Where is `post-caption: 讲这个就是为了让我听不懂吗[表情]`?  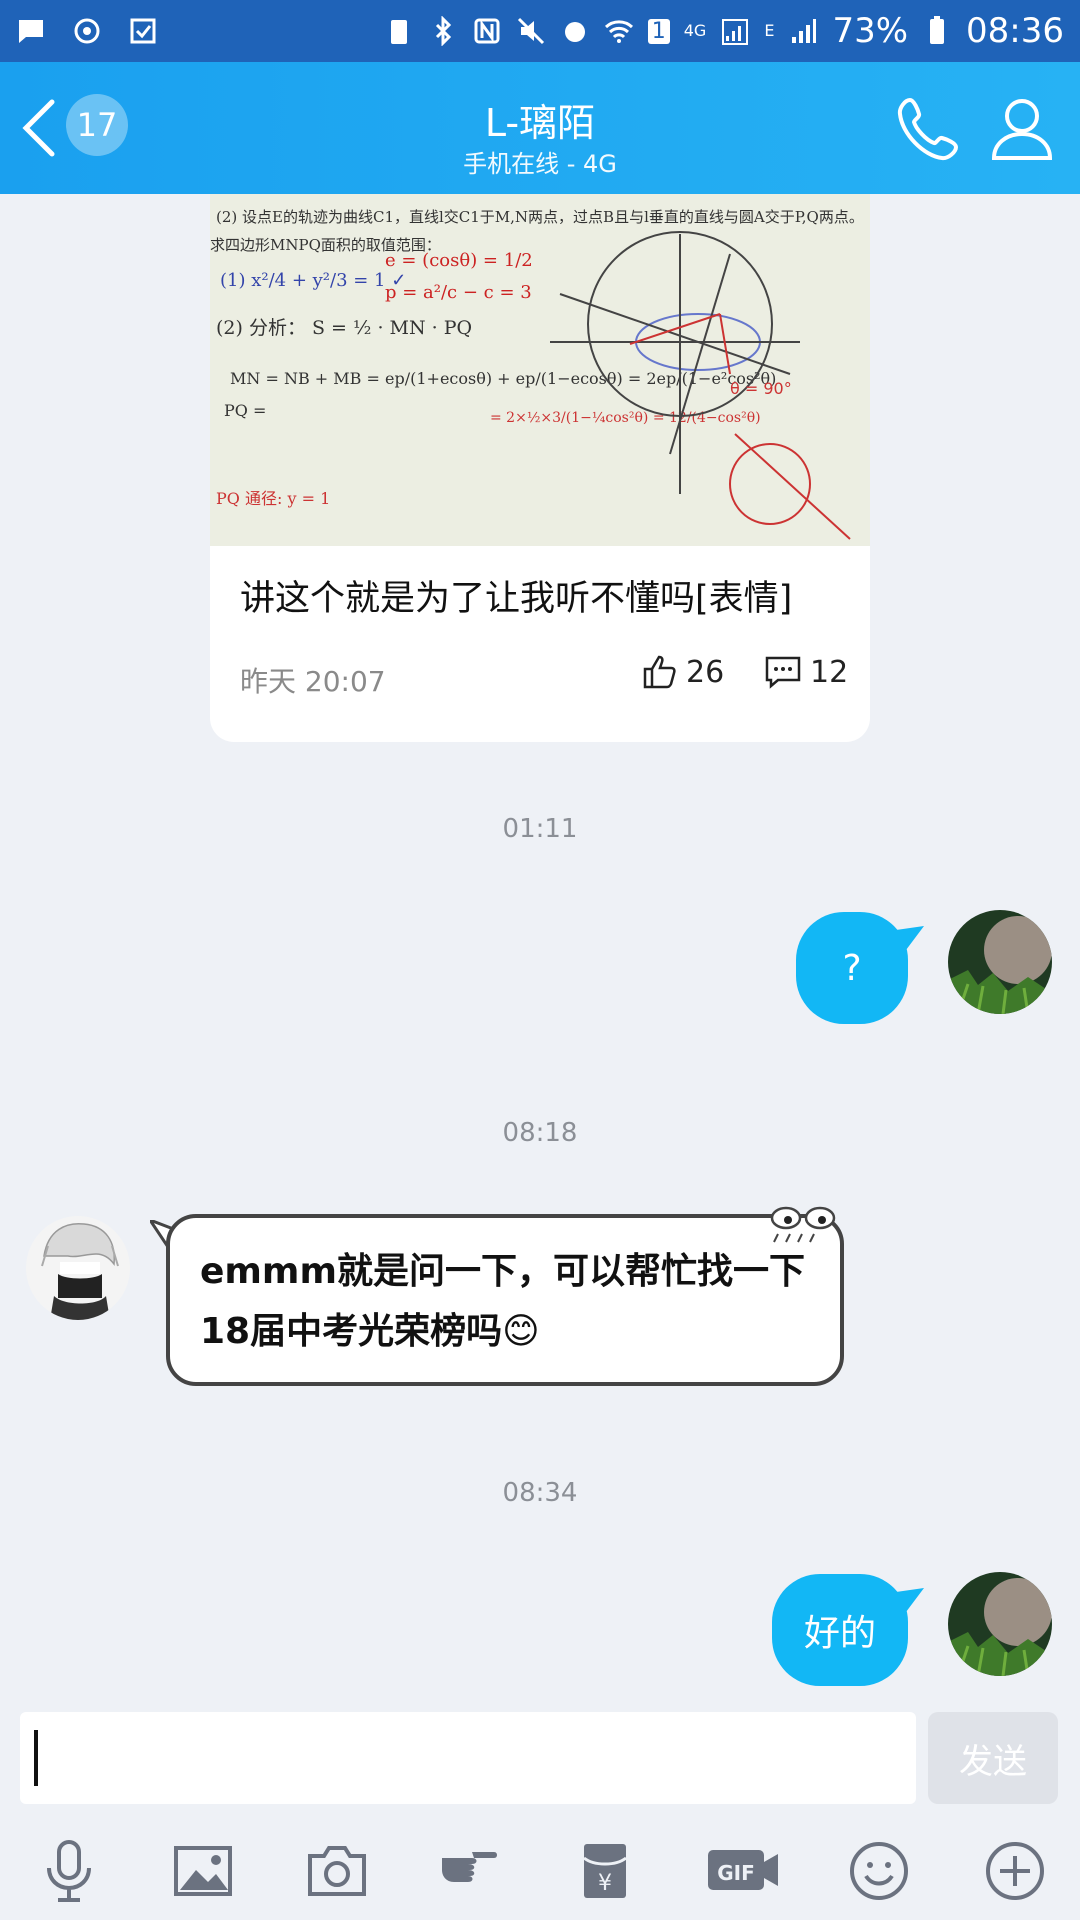 post-caption: 讲这个就是为了让我听不懂吗[表情] is located at coordinates (516, 599).